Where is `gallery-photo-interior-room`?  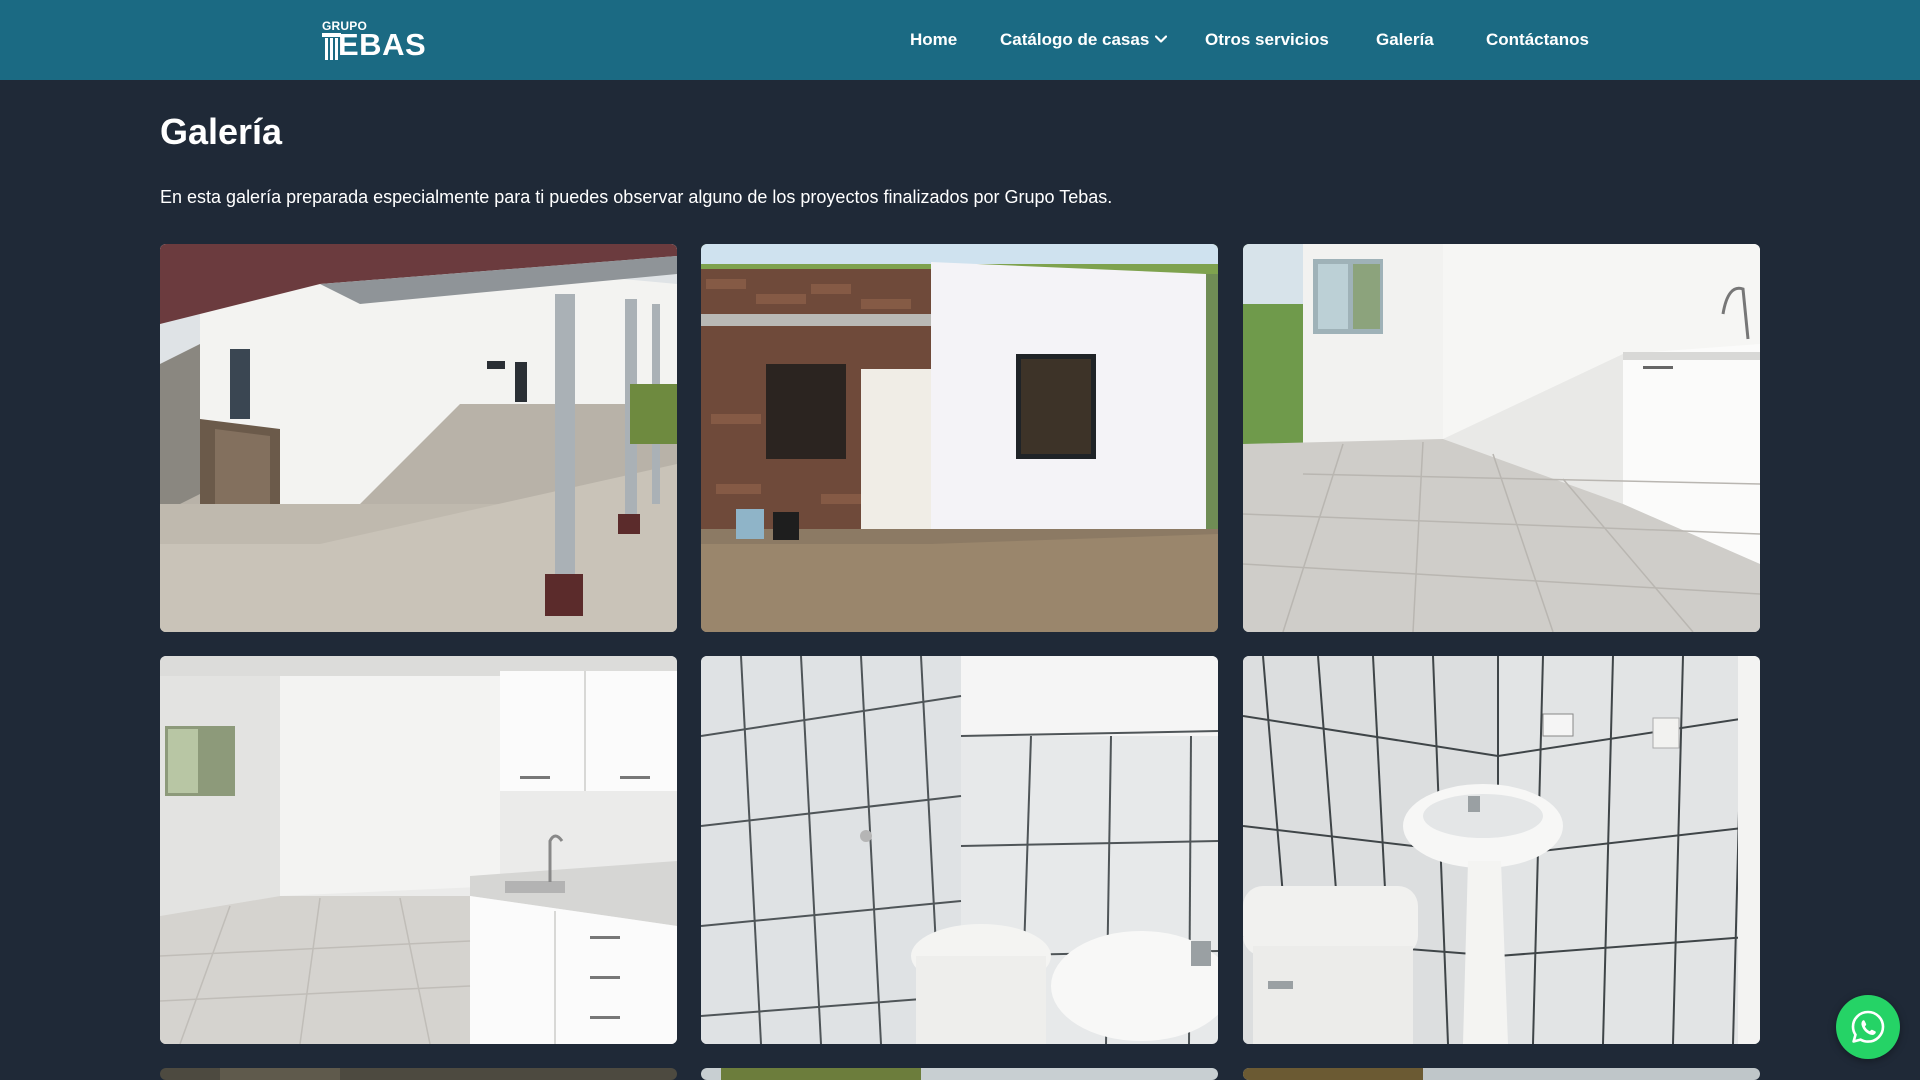 gallery-photo-interior-room is located at coordinates (1501, 438).